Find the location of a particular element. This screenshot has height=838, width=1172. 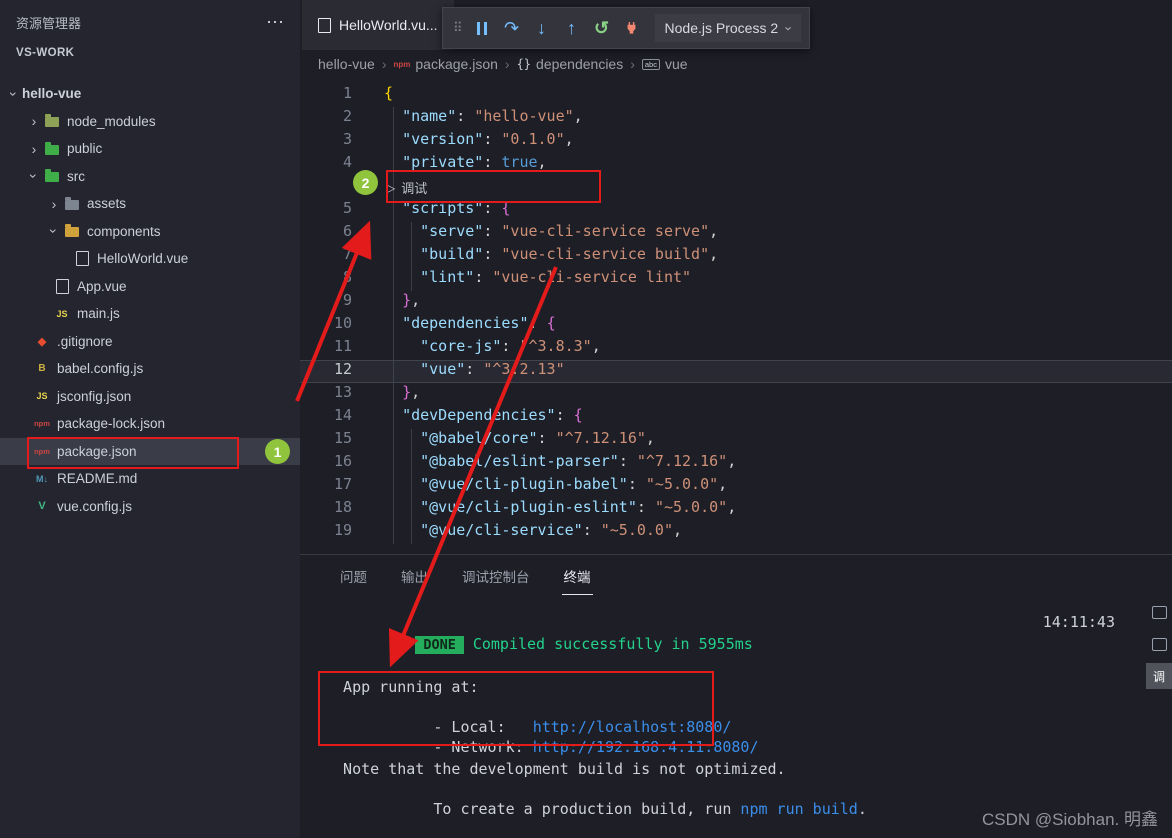

folder-nm-icon is located at coordinates (52, 121).